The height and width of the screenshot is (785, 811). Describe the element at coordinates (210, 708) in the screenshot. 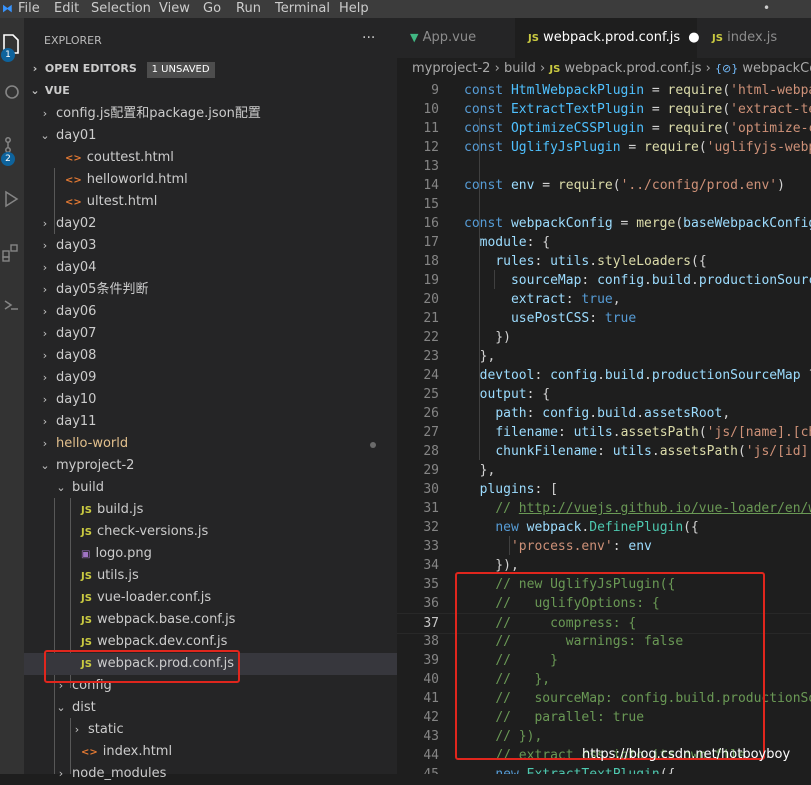

I see `tree-folder: ⌄ dist` at that location.